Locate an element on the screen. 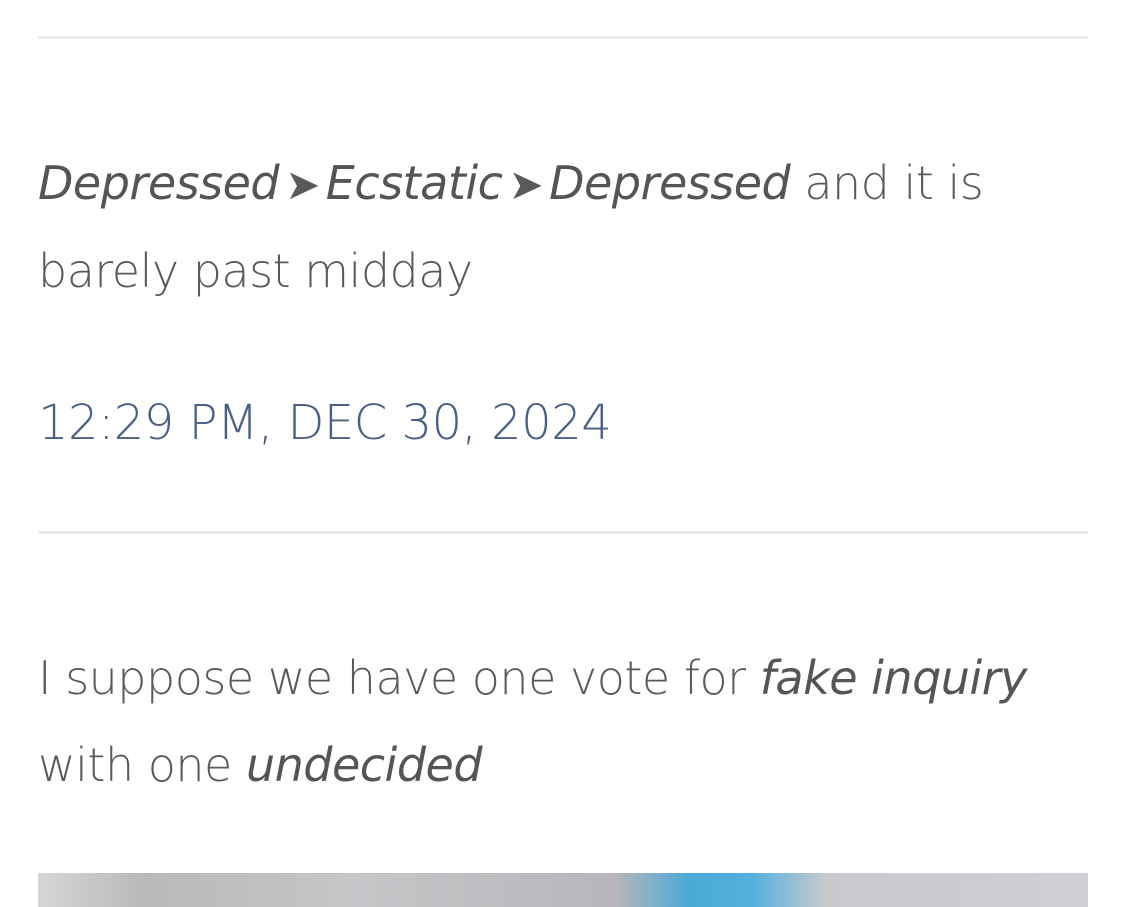  post-timestamp: 12:29 PM, DEC 30, 2024 is located at coordinates (325, 423).